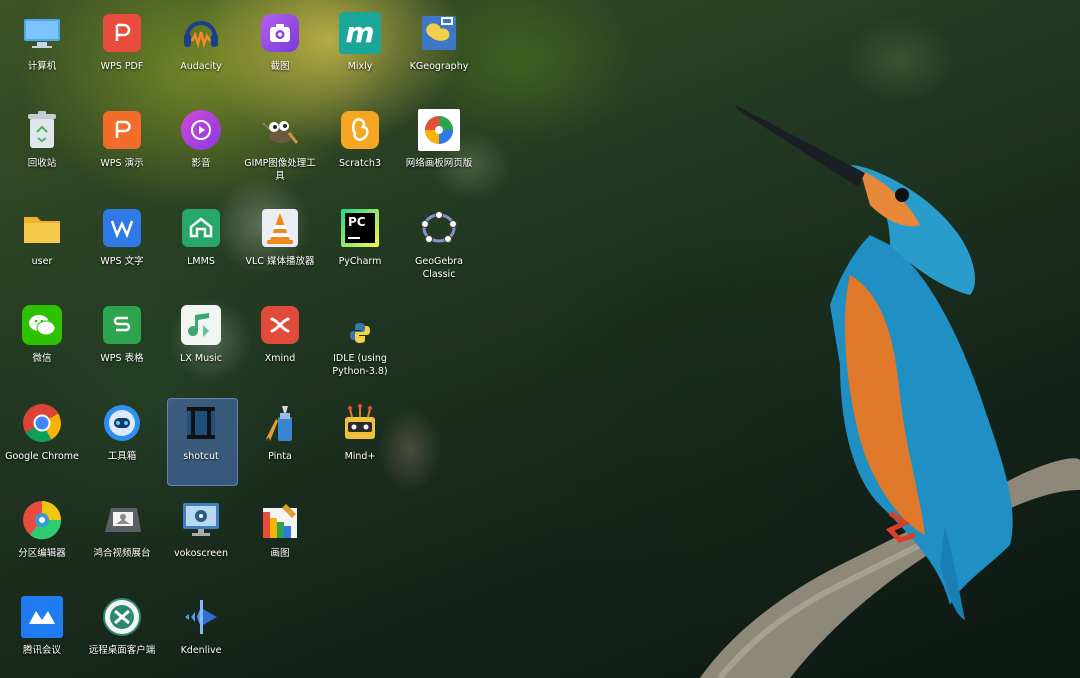  What do you see at coordinates (280, 130) in the screenshot?
I see `gimp-icon` at bounding box center [280, 130].